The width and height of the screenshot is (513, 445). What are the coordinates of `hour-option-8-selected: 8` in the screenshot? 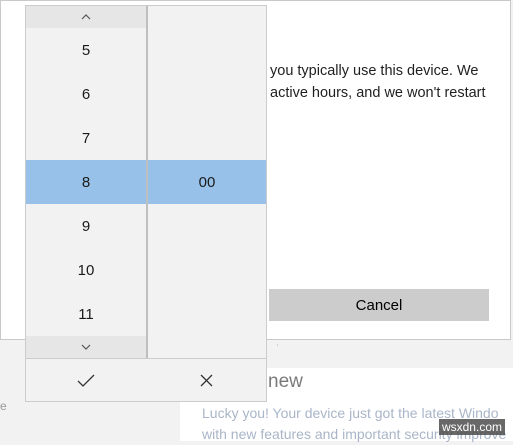 It's located at (86, 182).